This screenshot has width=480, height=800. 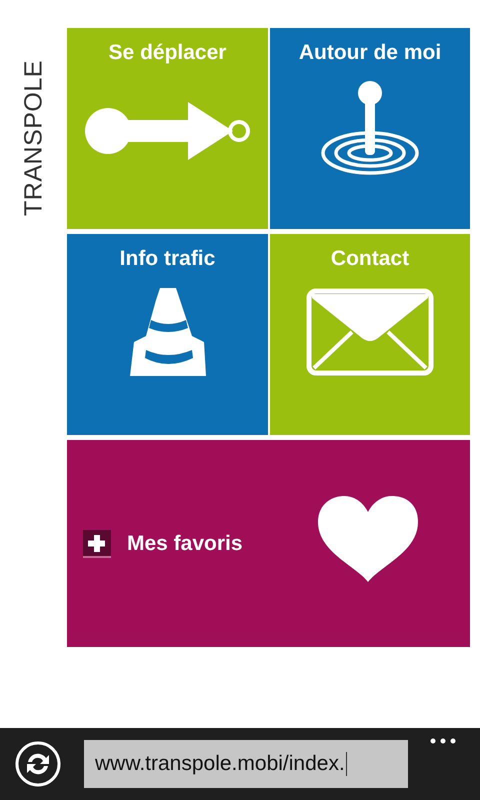 What do you see at coordinates (97, 544) in the screenshot?
I see `plus-icon` at bounding box center [97, 544].